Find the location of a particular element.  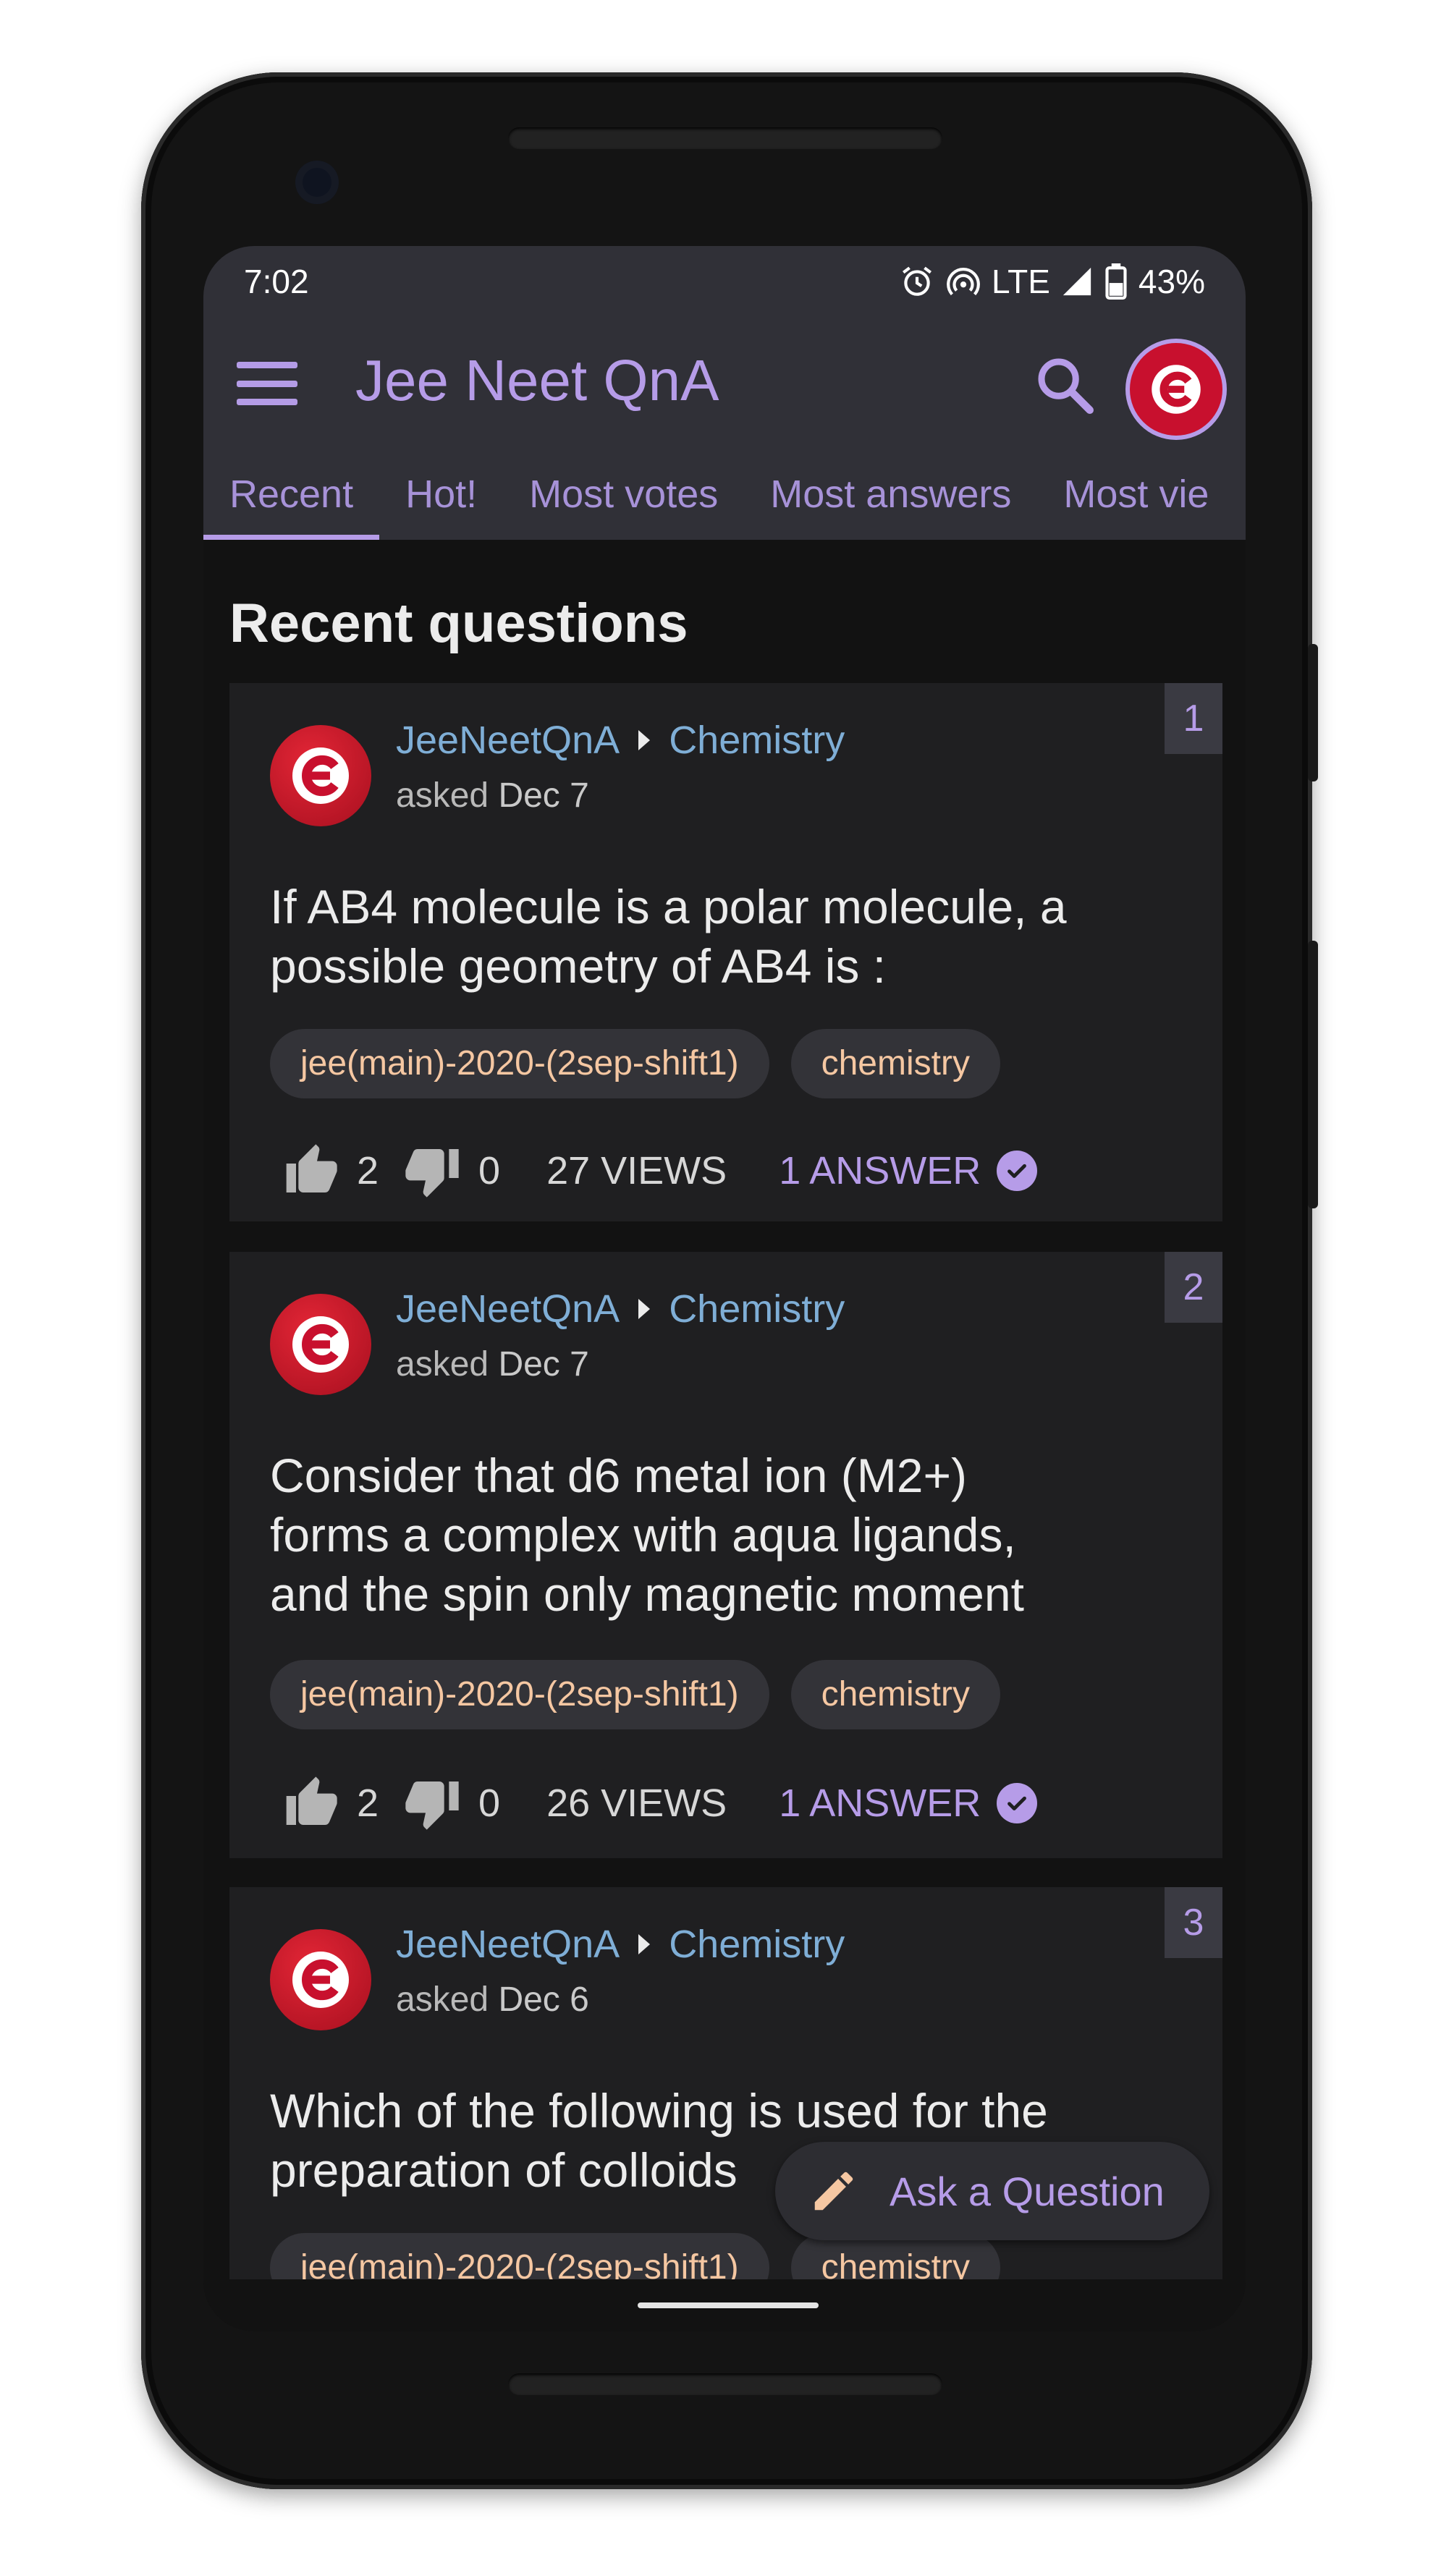

question-meta: JeeNeetQnA Chemistry asked Dec 6 is located at coordinates (620, 1971).